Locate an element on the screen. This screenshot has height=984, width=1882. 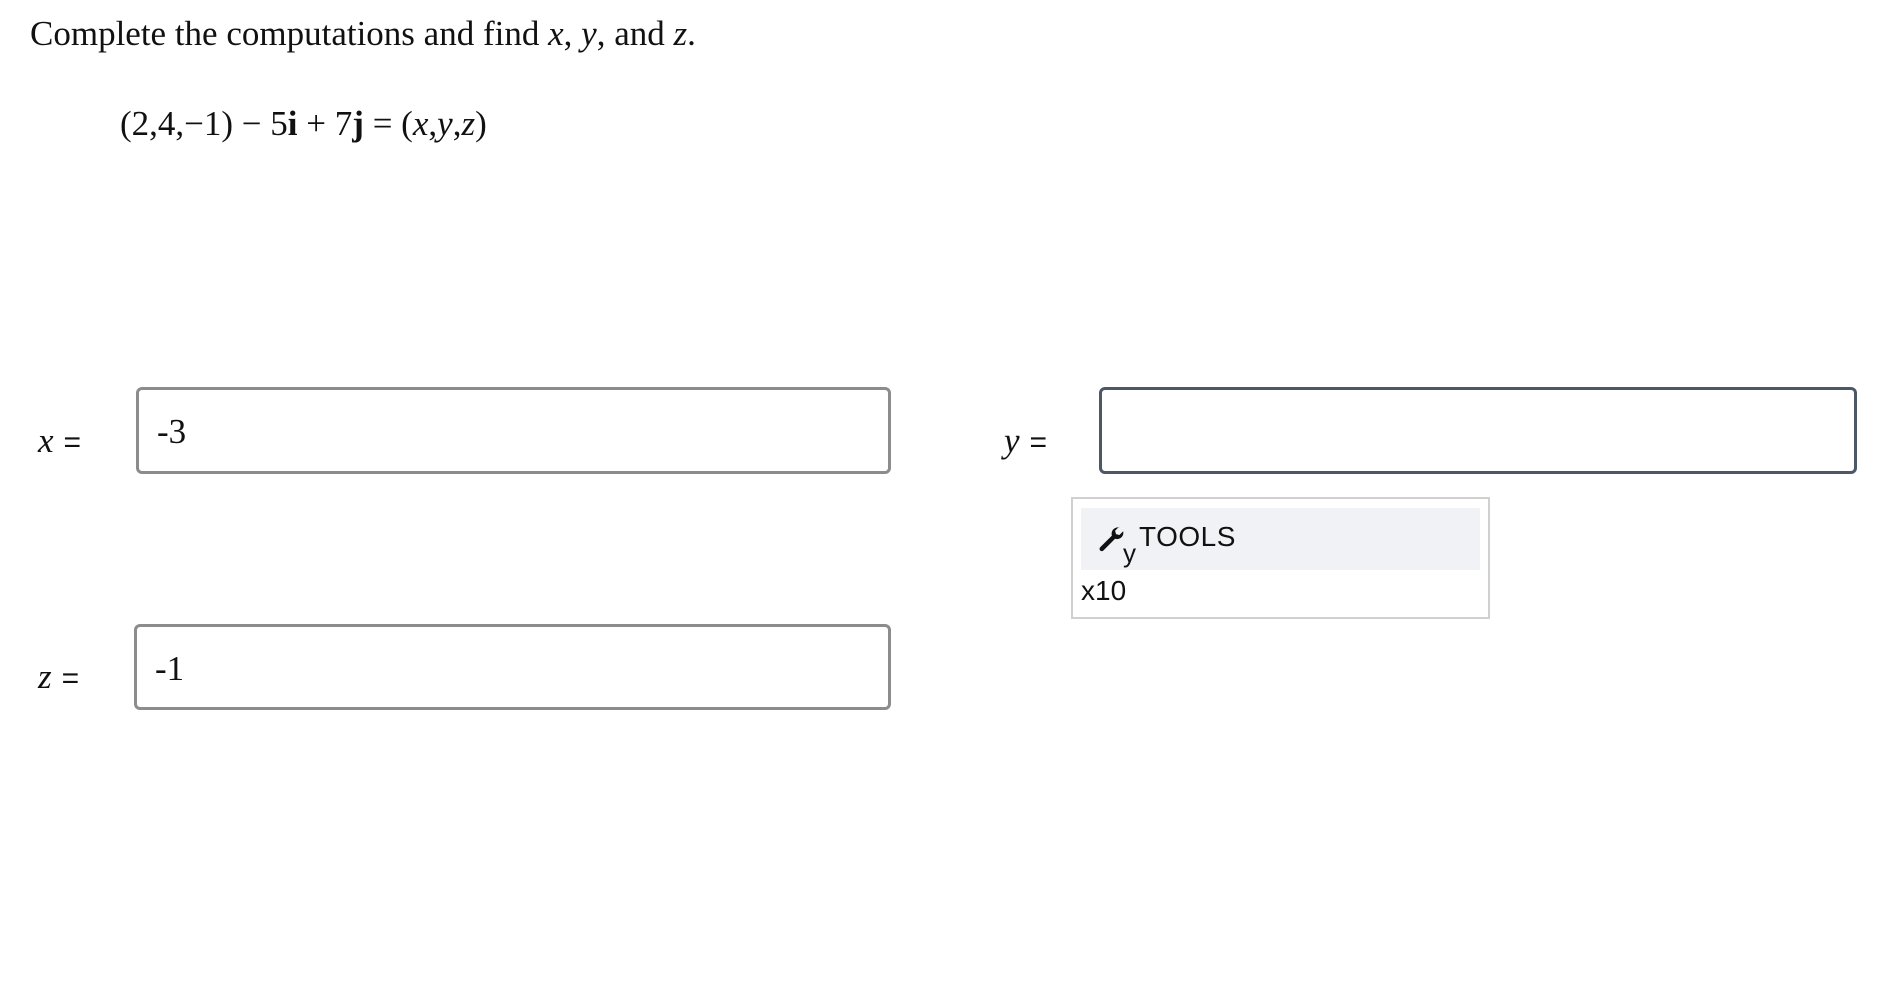
z-answer-field: -1 is located at coordinates (512, 667).